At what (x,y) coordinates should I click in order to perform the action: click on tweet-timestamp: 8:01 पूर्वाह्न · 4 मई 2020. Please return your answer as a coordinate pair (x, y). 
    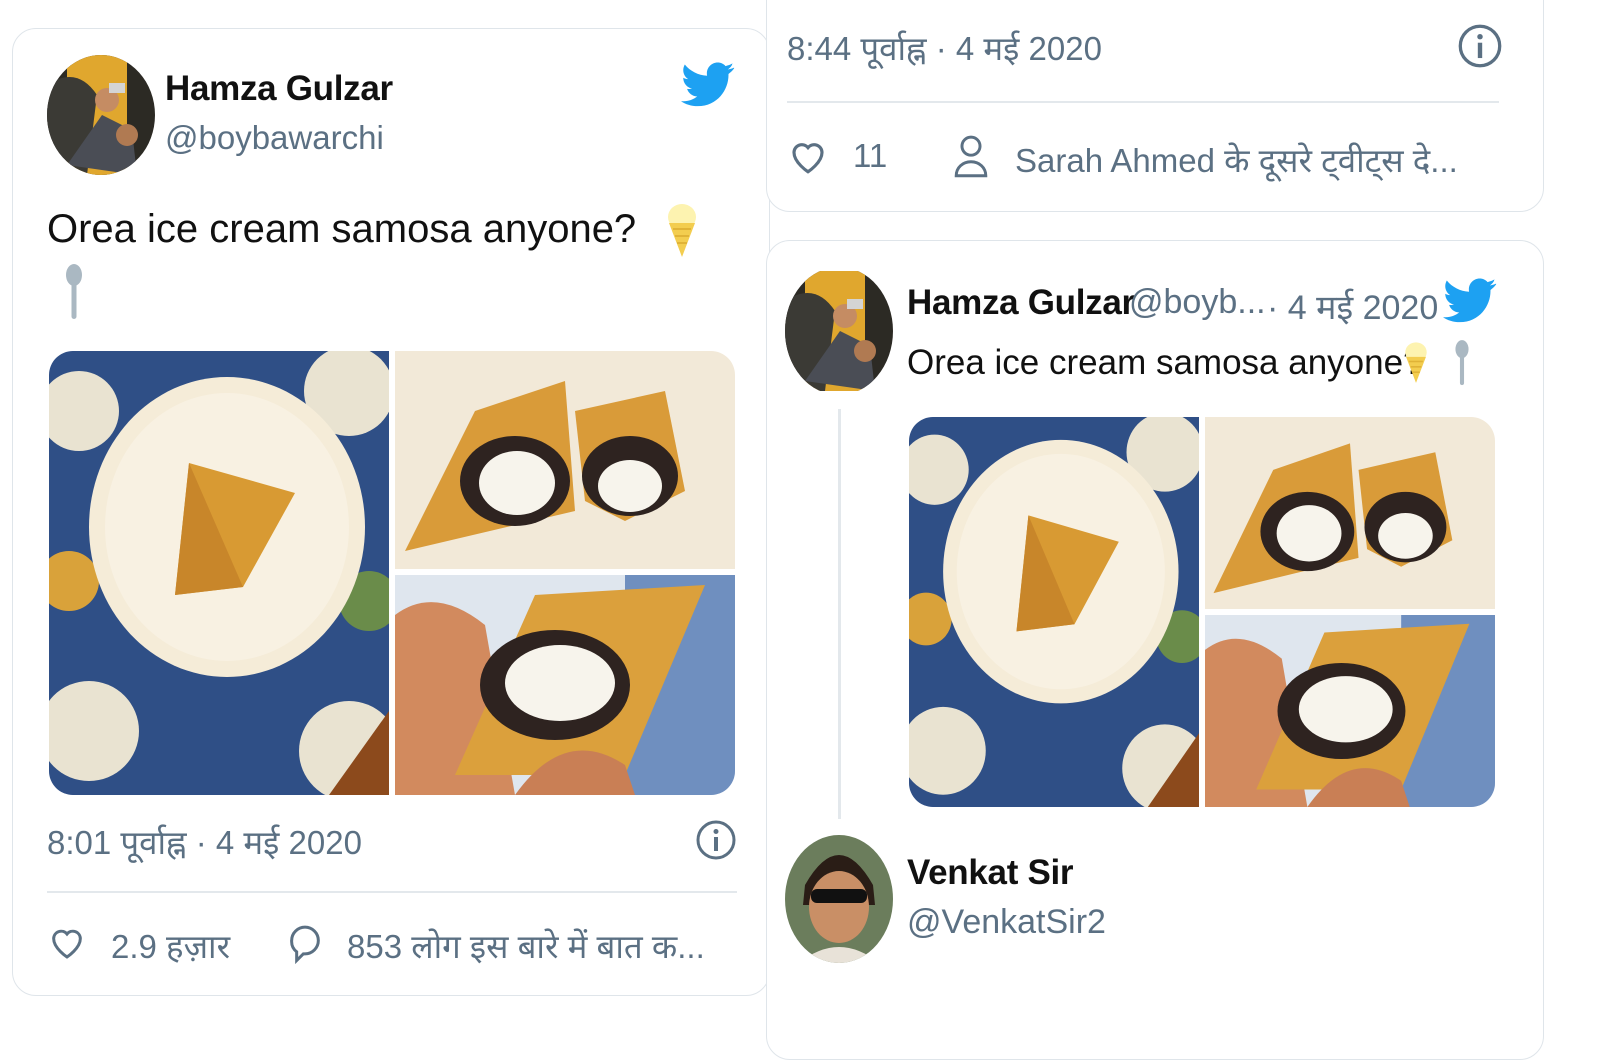
    Looking at the image, I should click on (204, 841).